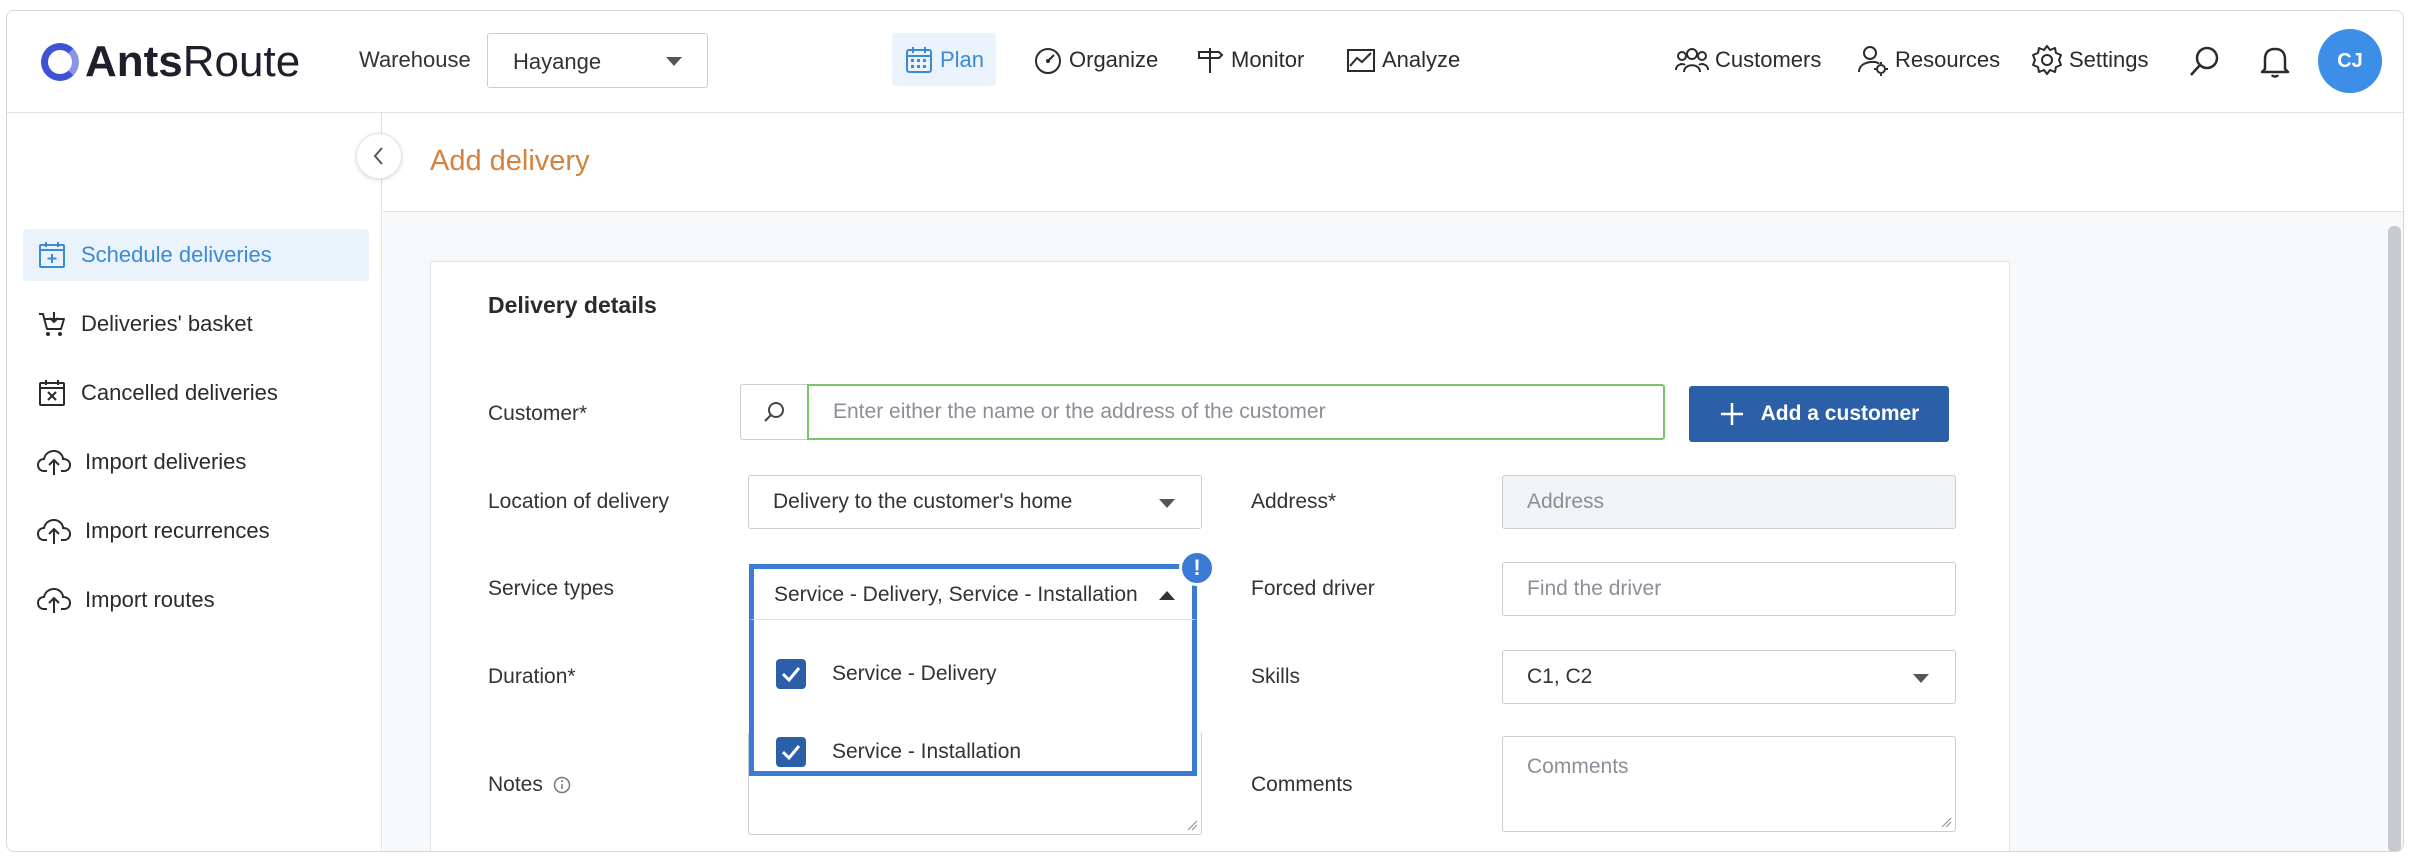 The image size is (2410, 859). Describe the element at coordinates (1048, 60) in the screenshot. I see `gauge-icon` at that location.